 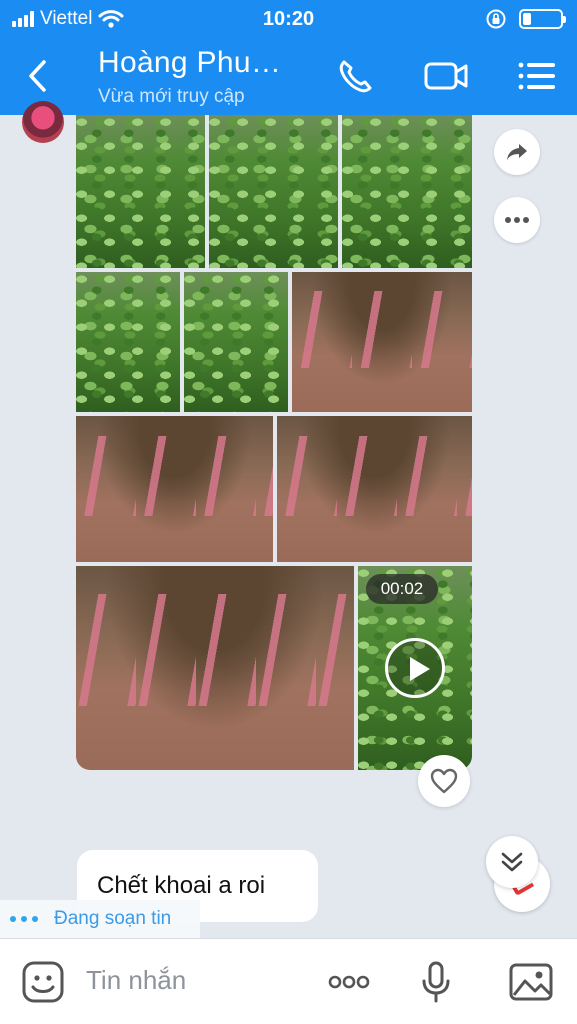 I want to click on phone-icon, so click(x=356, y=76).